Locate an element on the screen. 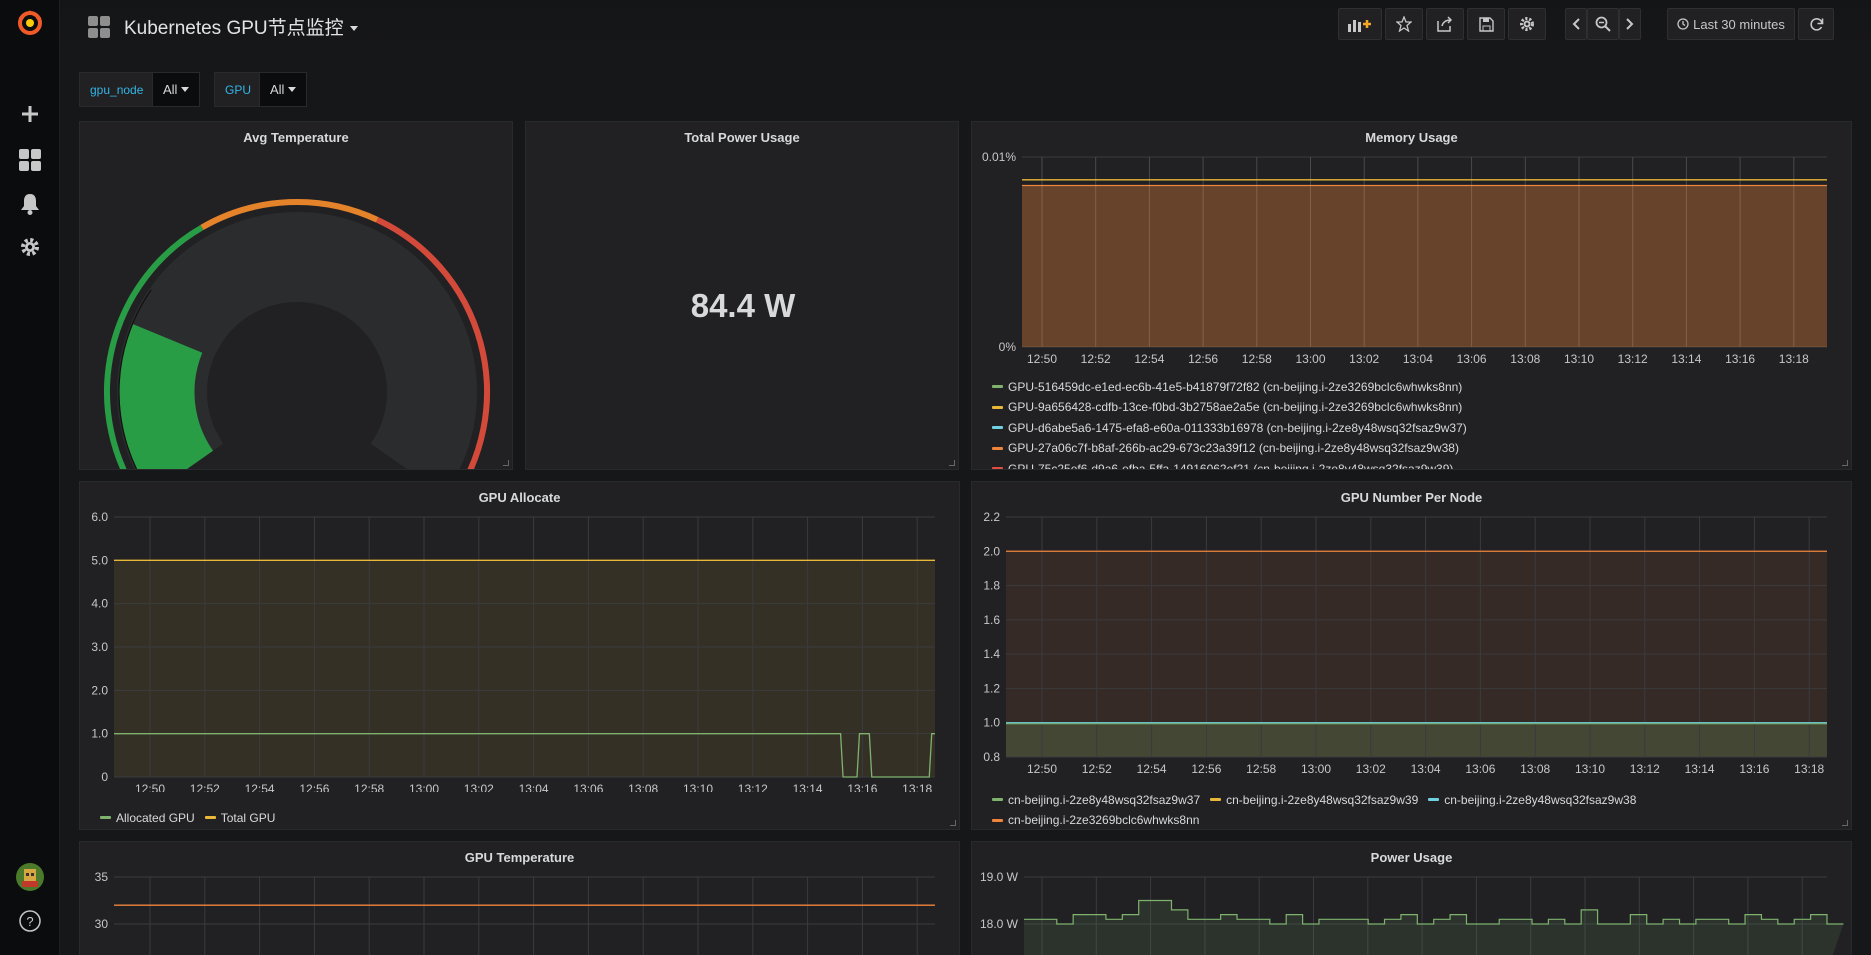 This screenshot has width=1871, height=955. legend-item: cn-beijing.i-2ze8y48wsq32fsaz9w38 is located at coordinates (1532, 800).